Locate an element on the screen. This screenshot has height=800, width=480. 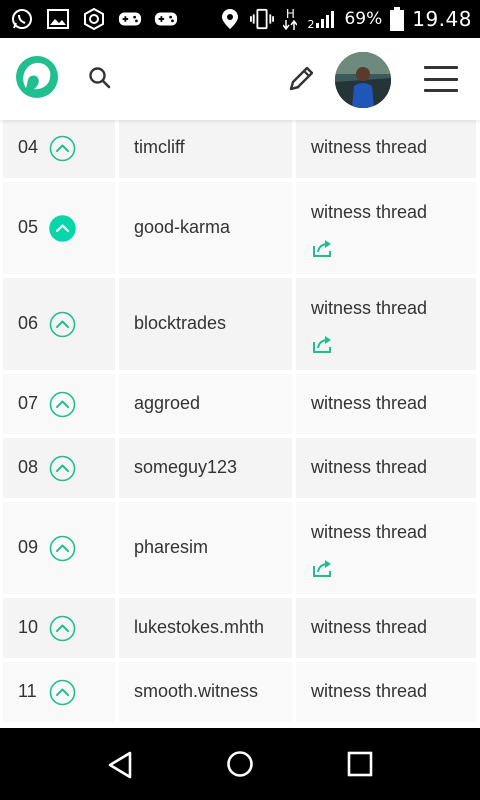
name-cell: smooth.witness is located at coordinates (205, 692).